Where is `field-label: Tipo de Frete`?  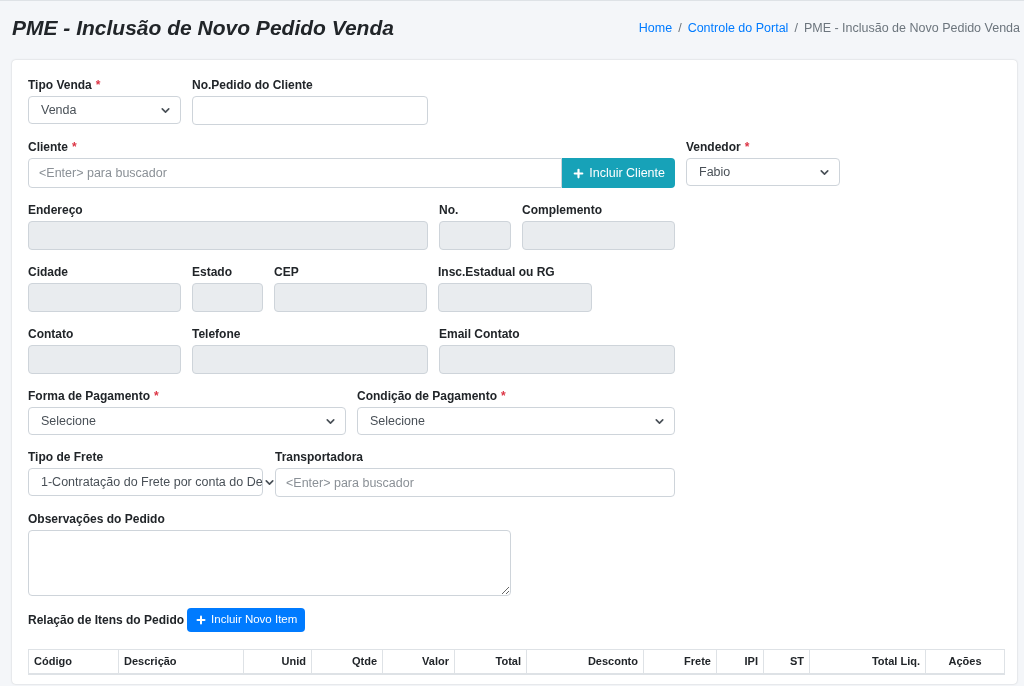
field-label: Tipo de Frete is located at coordinates (66, 457).